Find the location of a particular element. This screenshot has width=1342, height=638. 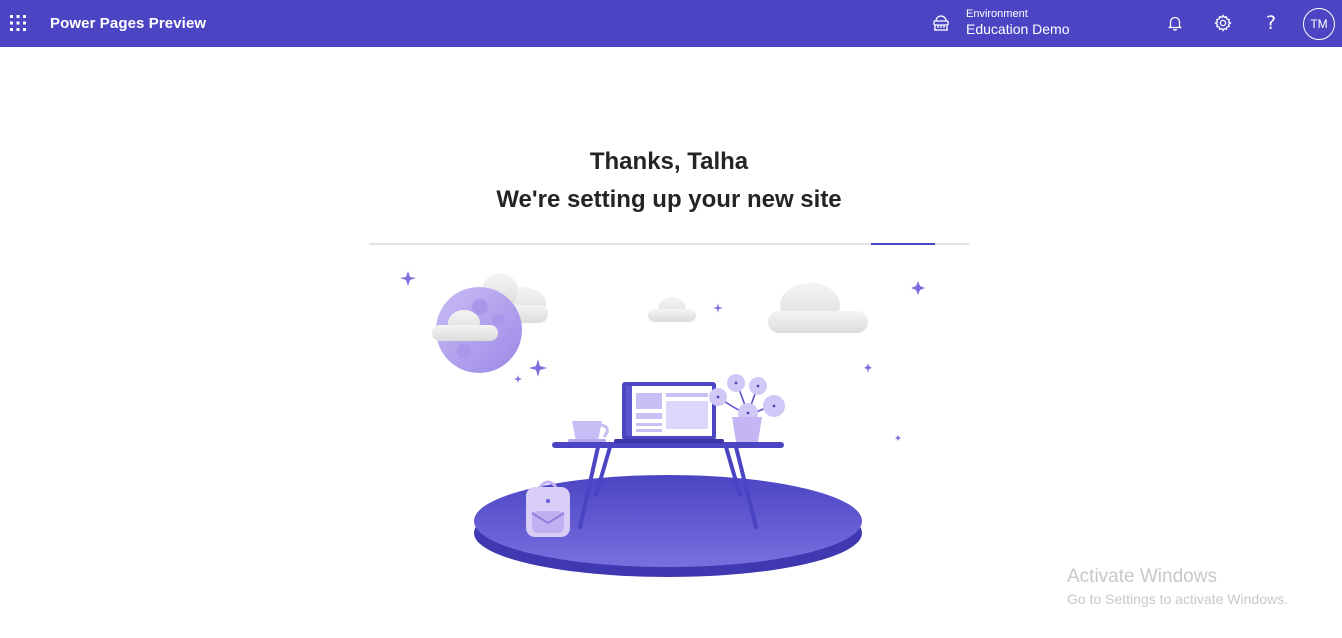

status-heading: We're setting up your new site is located at coordinates (669, 199).